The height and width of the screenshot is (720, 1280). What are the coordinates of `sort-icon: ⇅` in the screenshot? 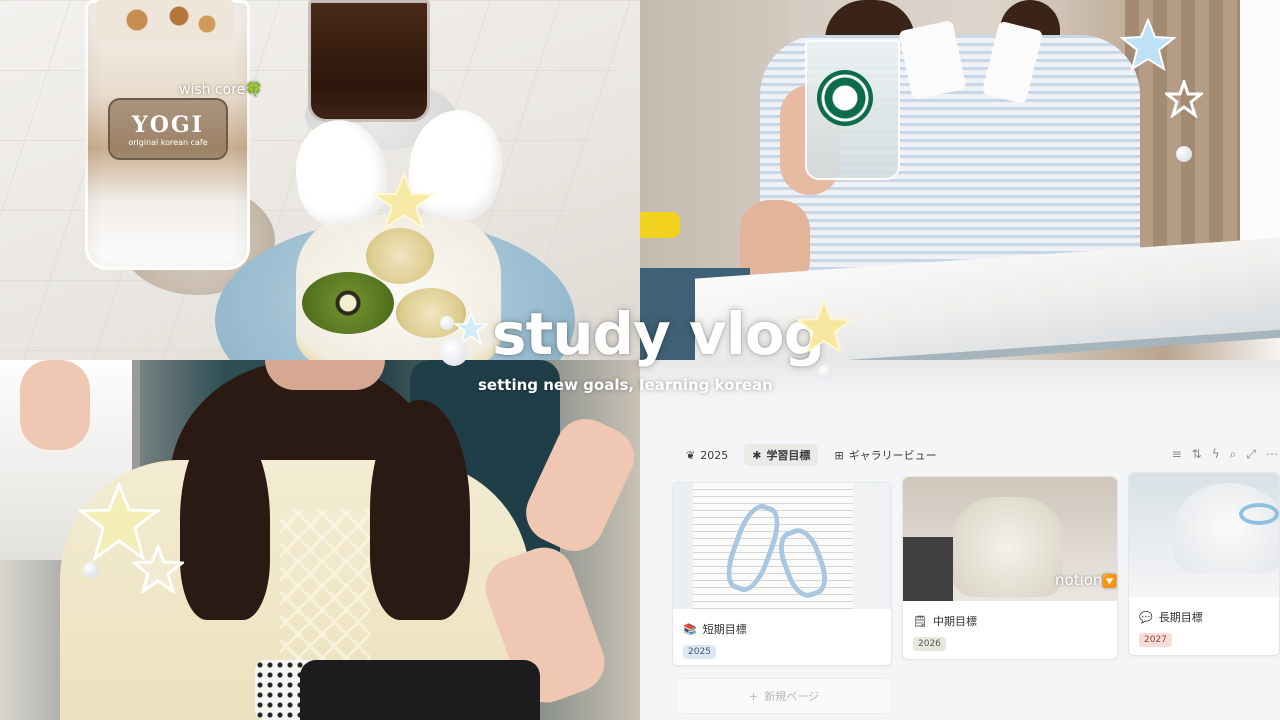 It's located at (1197, 454).